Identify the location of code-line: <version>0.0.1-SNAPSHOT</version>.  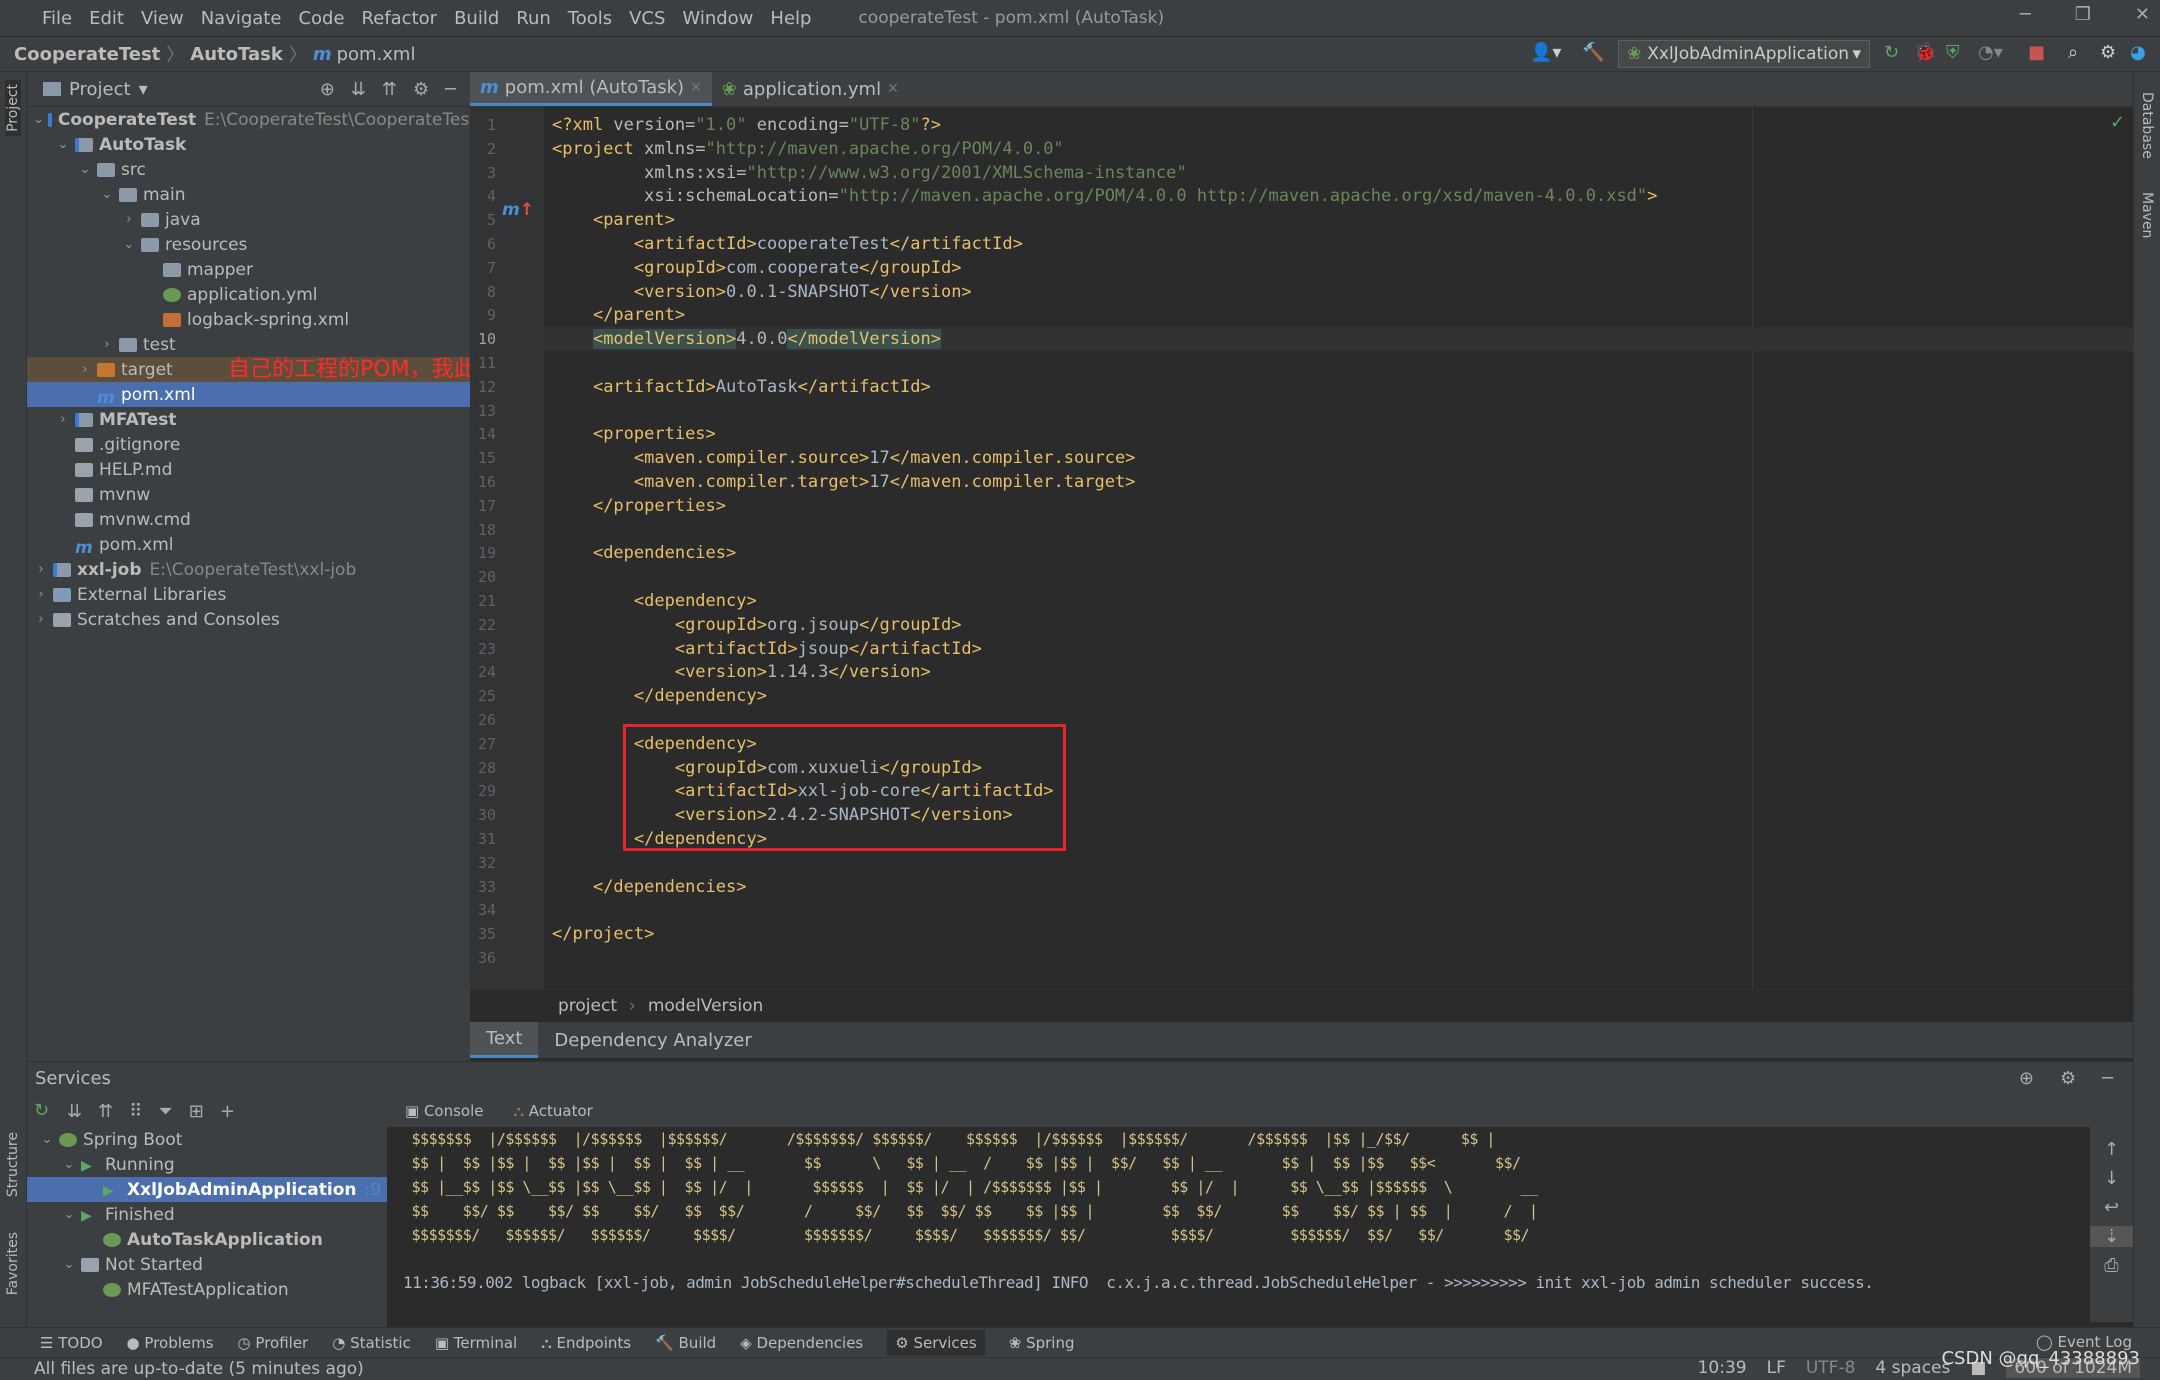
(762, 292).